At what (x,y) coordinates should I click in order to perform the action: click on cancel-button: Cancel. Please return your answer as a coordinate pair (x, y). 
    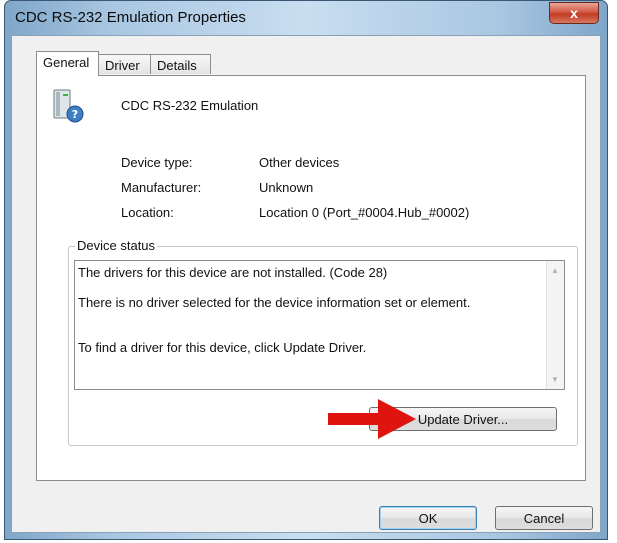
    Looking at the image, I should click on (544, 518).